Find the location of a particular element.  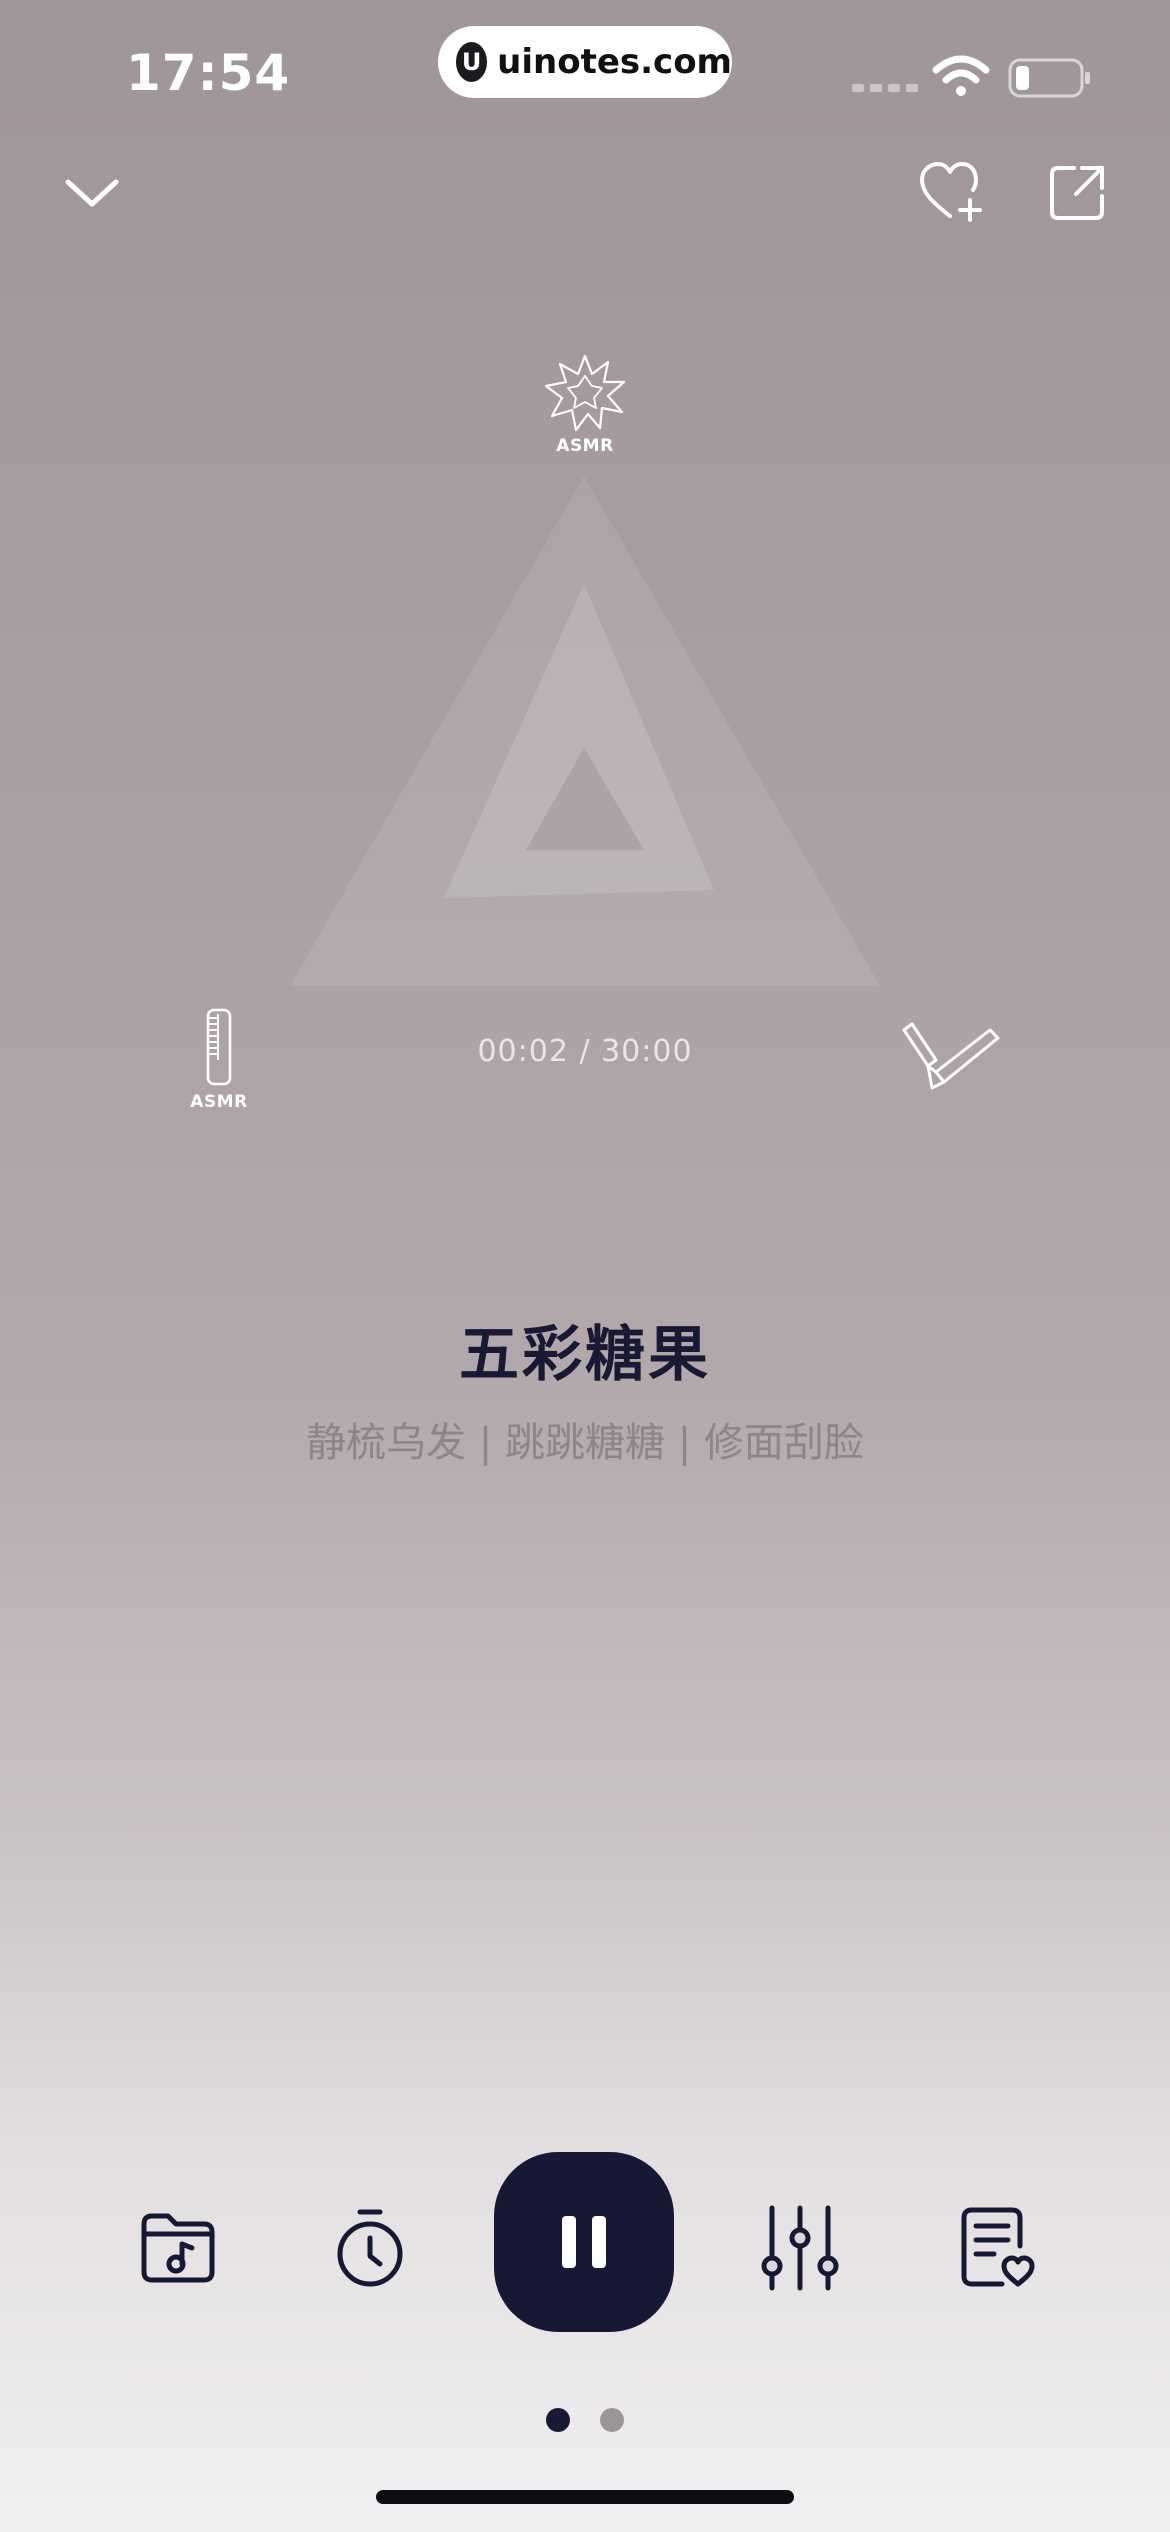

track-subtitle: 静梳乌发 | 跳跳糖糖 | 修面刮脸 is located at coordinates (585, 1443).